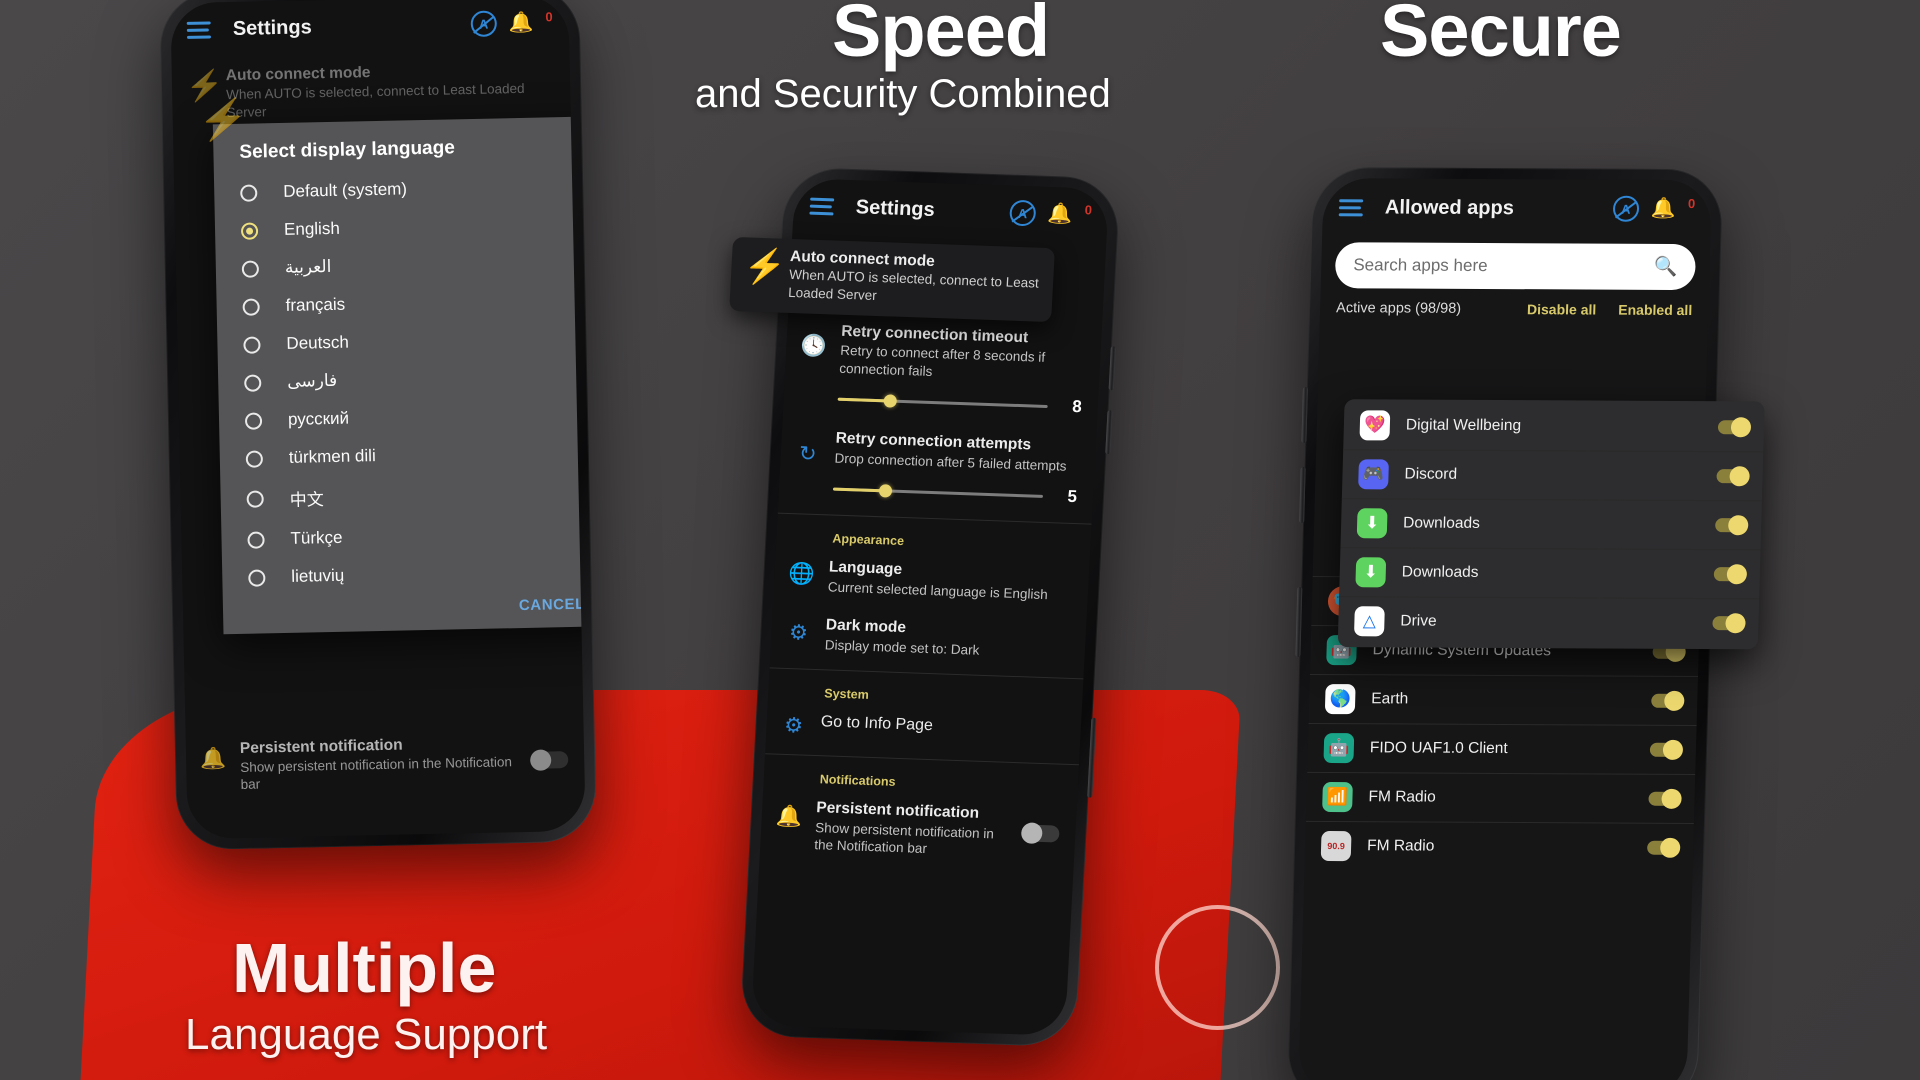  I want to click on language-label: Türkçe, so click(316, 537).